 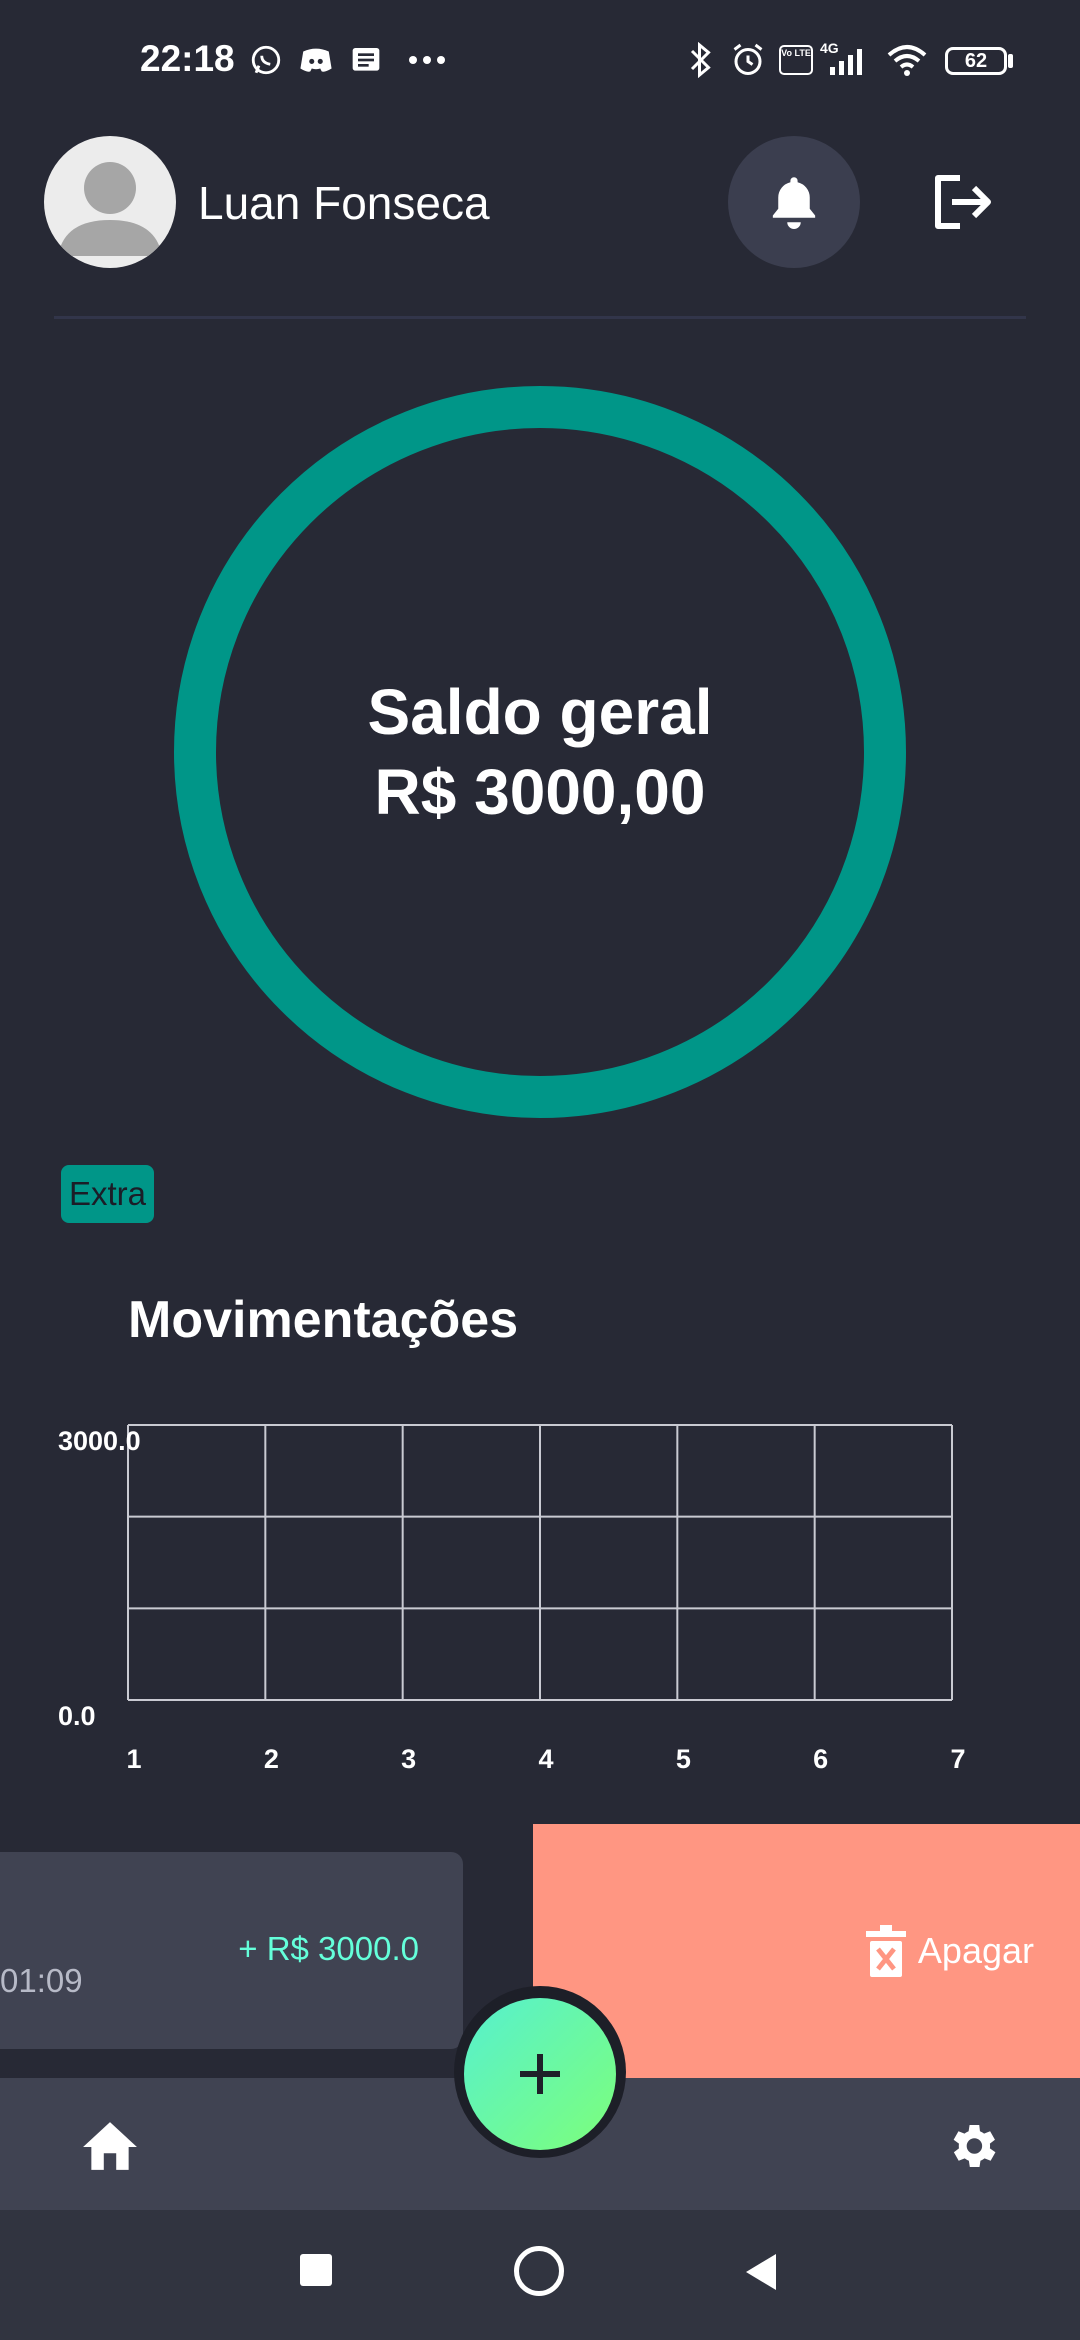 I want to click on home-button, so click(x=110, y=2146).